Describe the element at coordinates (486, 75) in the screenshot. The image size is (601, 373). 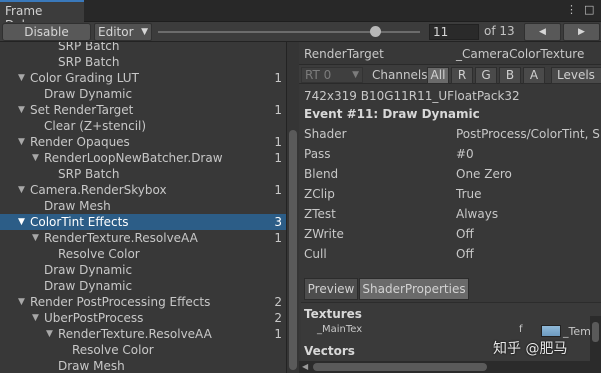
I see `channel-g-button: G` at that location.